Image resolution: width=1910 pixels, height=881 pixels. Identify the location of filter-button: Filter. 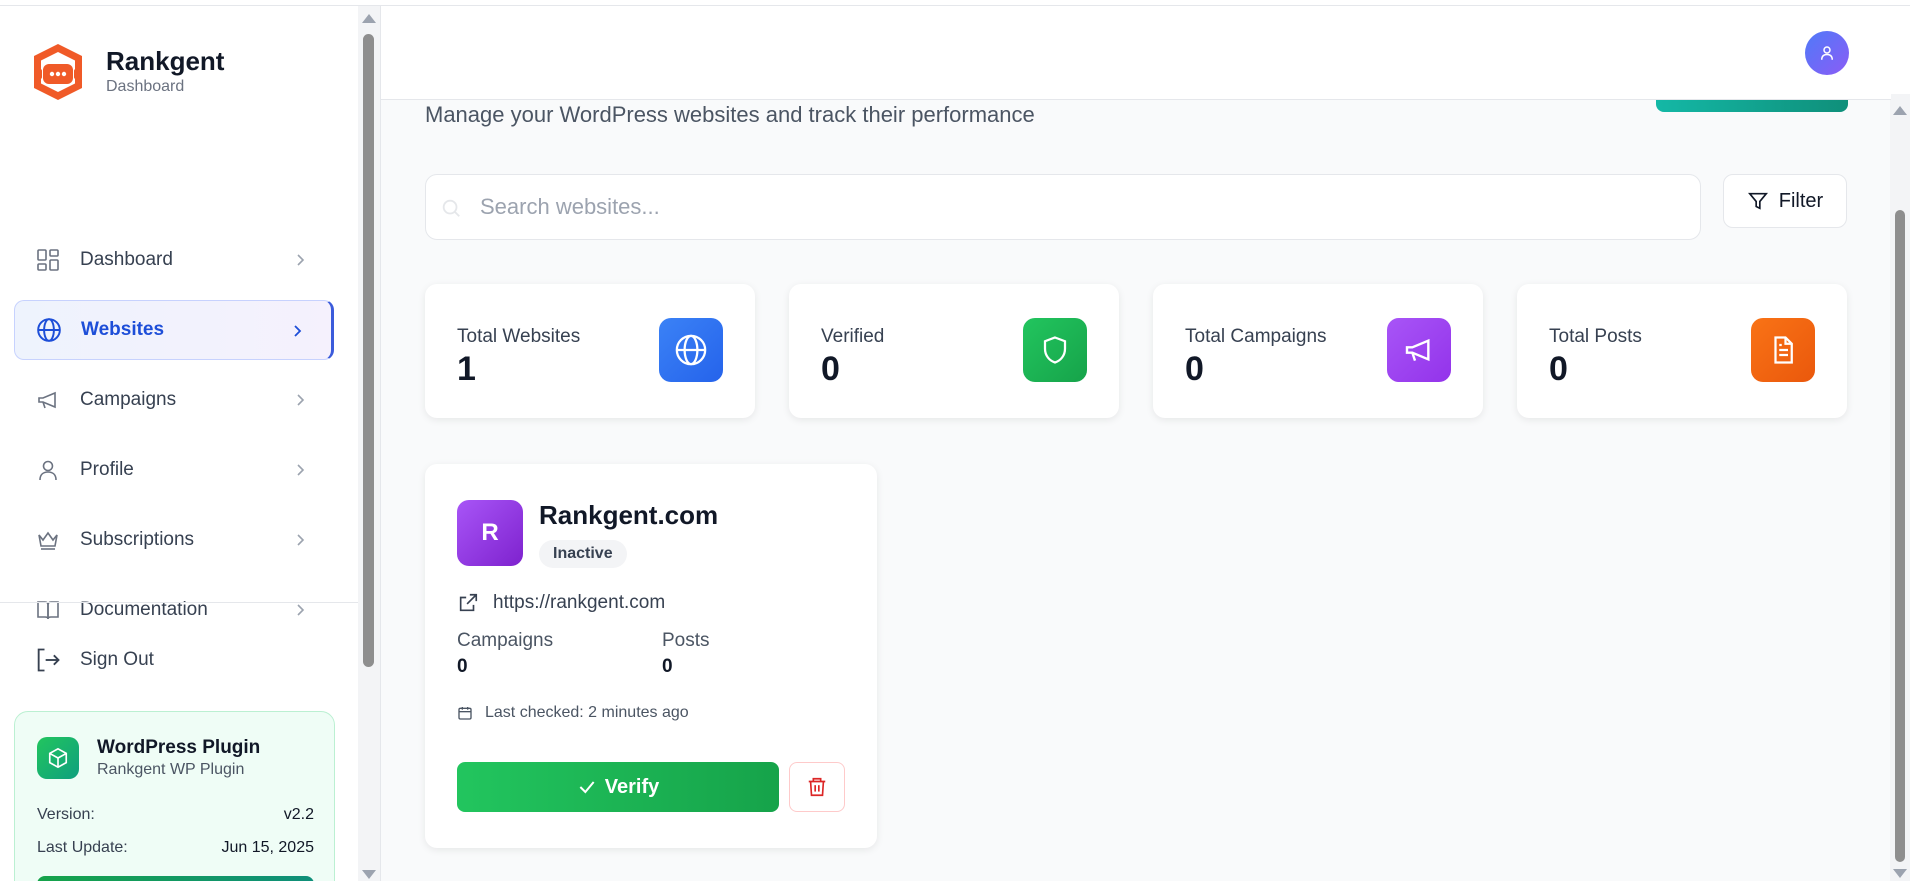
(1785, 201).